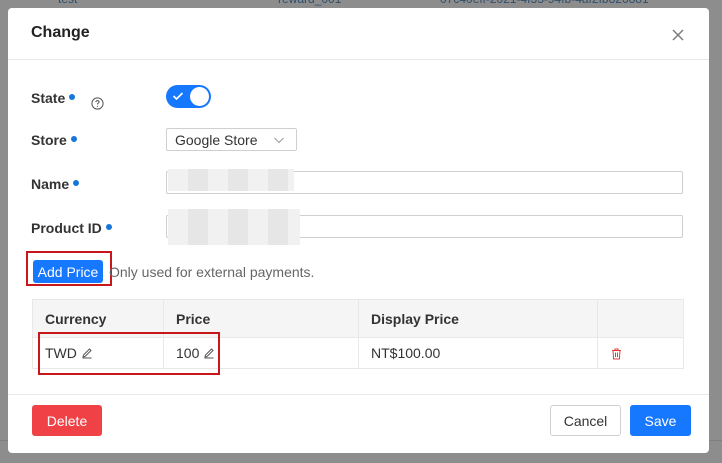 Image resolution: width=722 pixels, height=463 pixels. What do you see at coordinates (188, 96) in the screenshot?
I see `state-toggle` at bounding box center [188, 96].